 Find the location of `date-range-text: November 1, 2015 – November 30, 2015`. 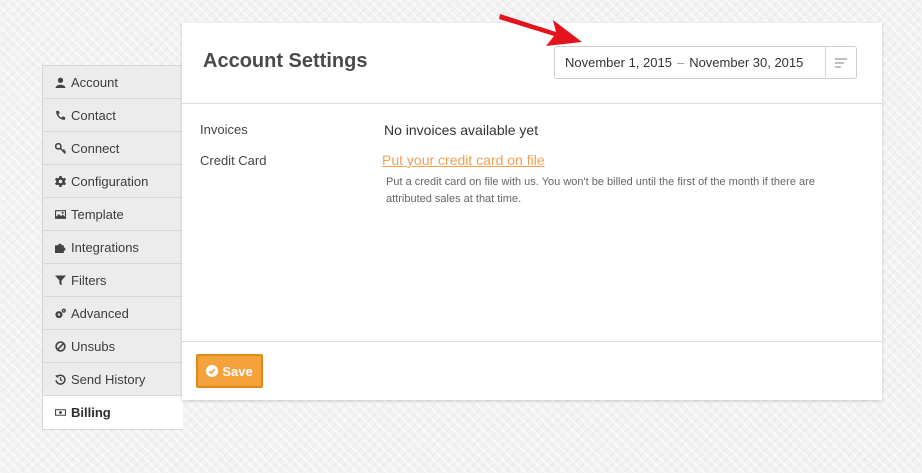

date-range-text: November 1, 2015 – November 30, 2015 is located at coordinates (690, 62).